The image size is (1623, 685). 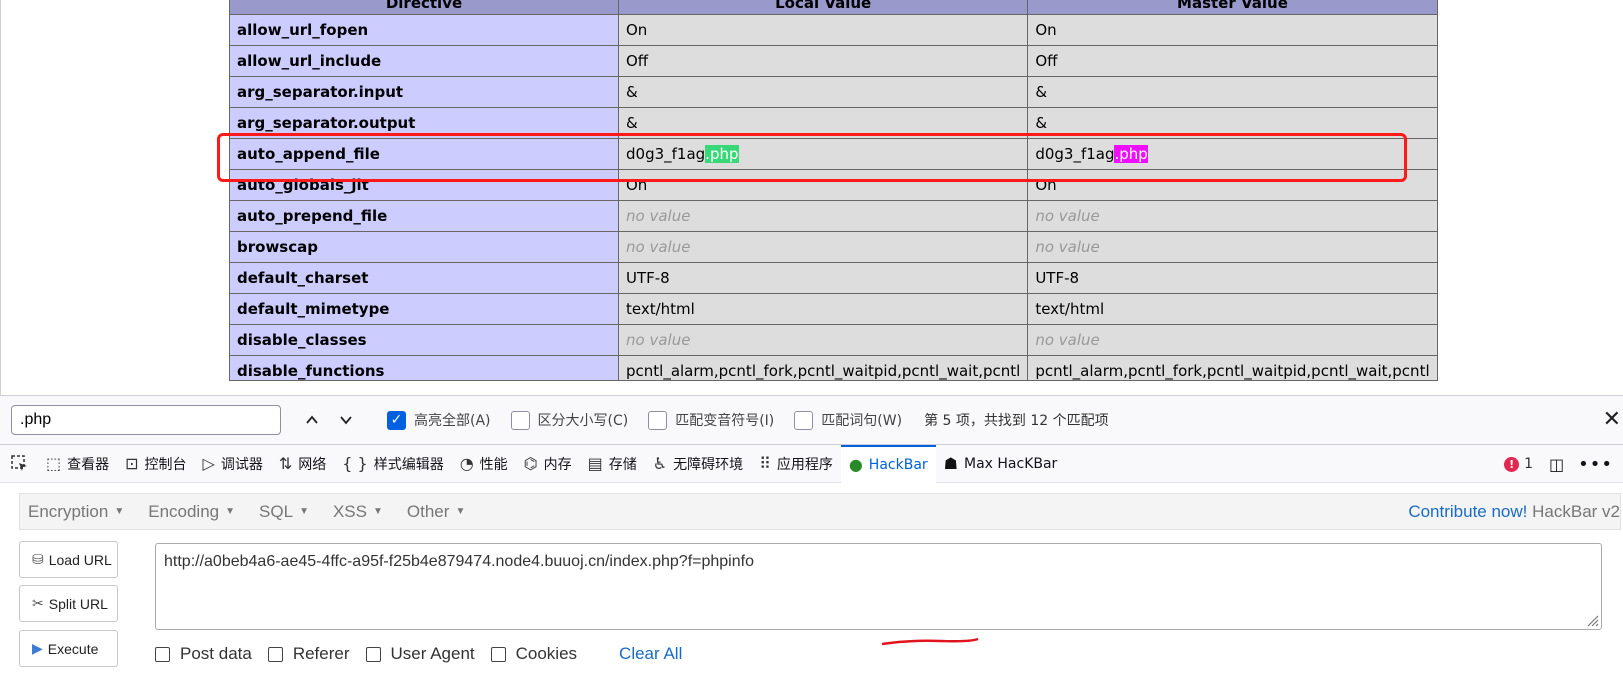 I want to click on tab-debugger: ▷ 调试器, so click(x=233, y=464).